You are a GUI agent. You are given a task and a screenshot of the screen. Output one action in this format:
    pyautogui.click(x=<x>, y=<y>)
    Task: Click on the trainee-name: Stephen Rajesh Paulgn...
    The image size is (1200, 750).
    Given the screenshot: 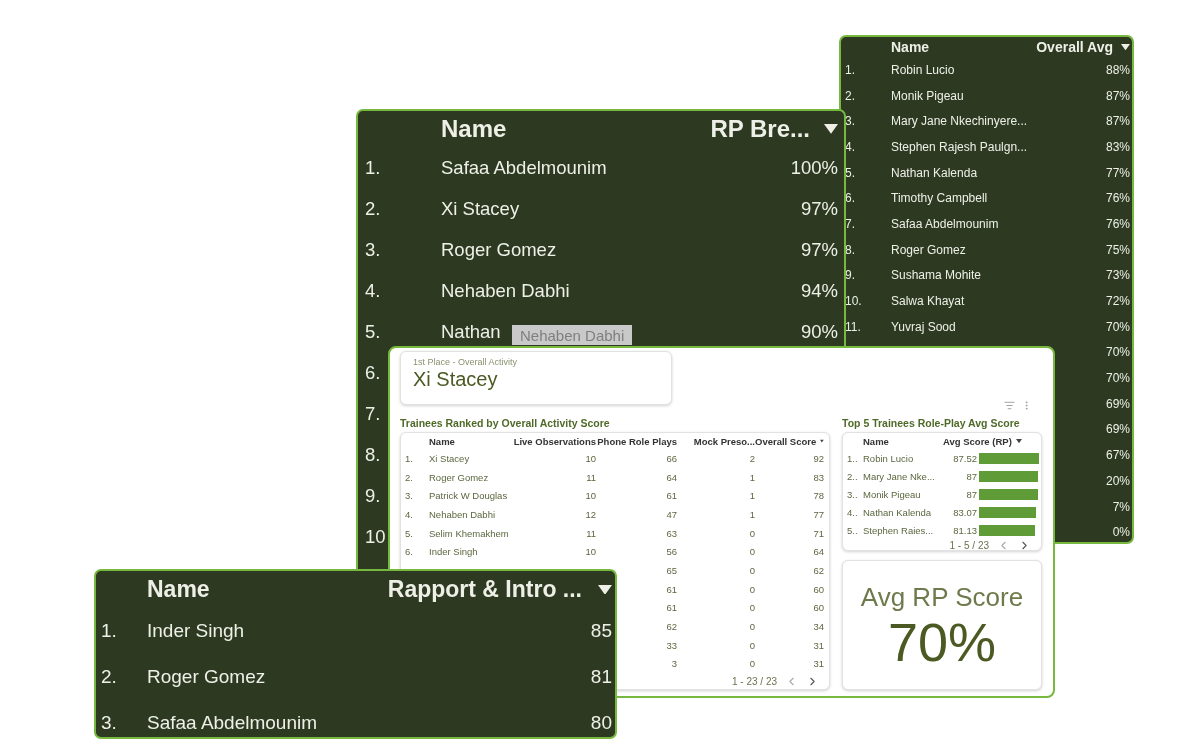 What is the action you would take?
    pyautogui.click(x=959, y=146)
    